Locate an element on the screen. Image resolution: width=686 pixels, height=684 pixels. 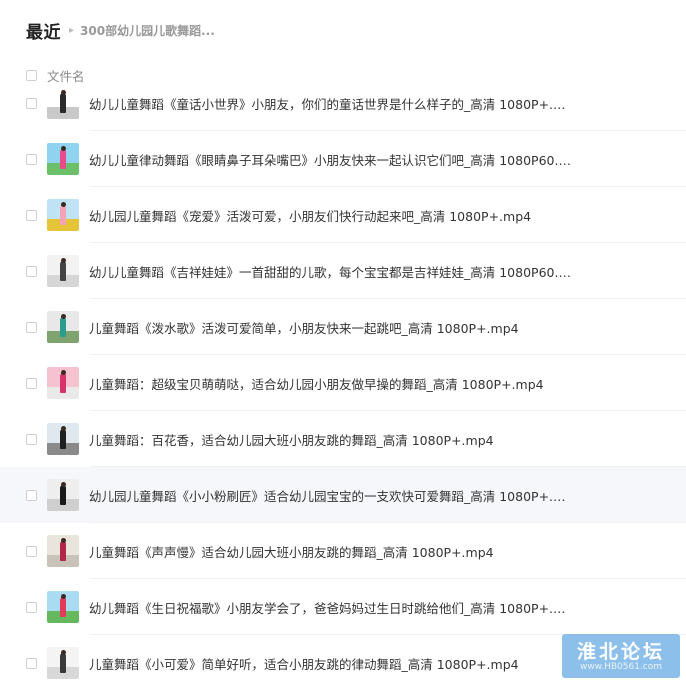
watermark-logo: 淮北论坛 www.HB0561.com is located at coordinates (621, 656).